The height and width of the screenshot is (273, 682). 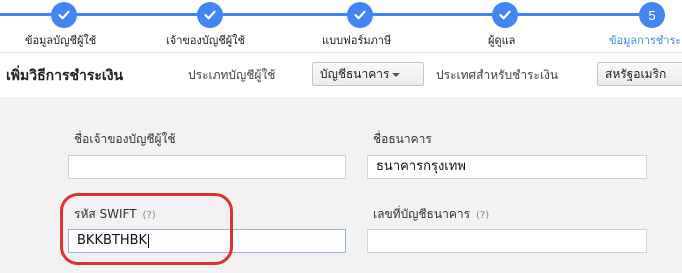 I want to click on owner-name-label: ชื่อเจ้าของบัญชีผู้ใช้, so click(x=125, y=139).